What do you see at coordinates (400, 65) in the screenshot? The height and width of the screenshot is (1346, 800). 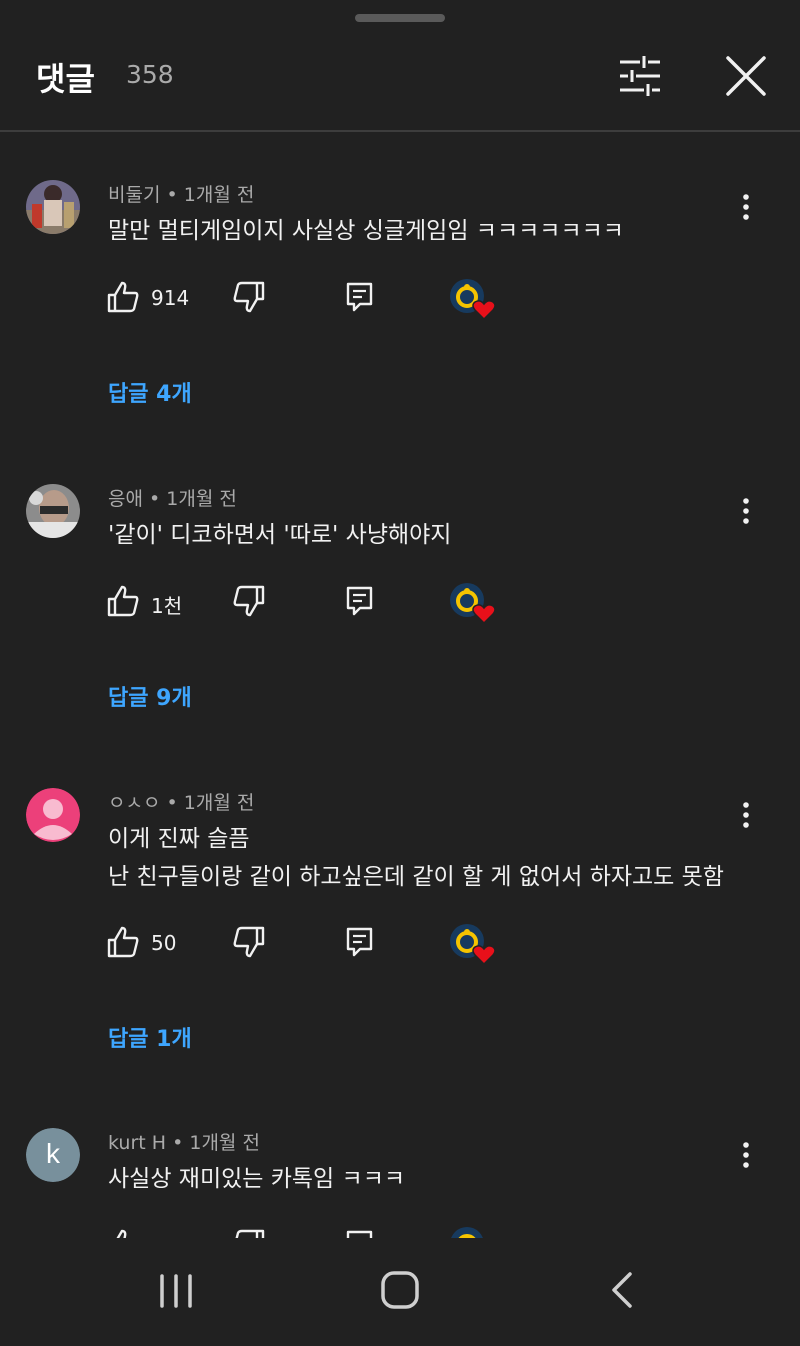 I see `comments-header: 댓글 358` at bounding box center [400, 65].